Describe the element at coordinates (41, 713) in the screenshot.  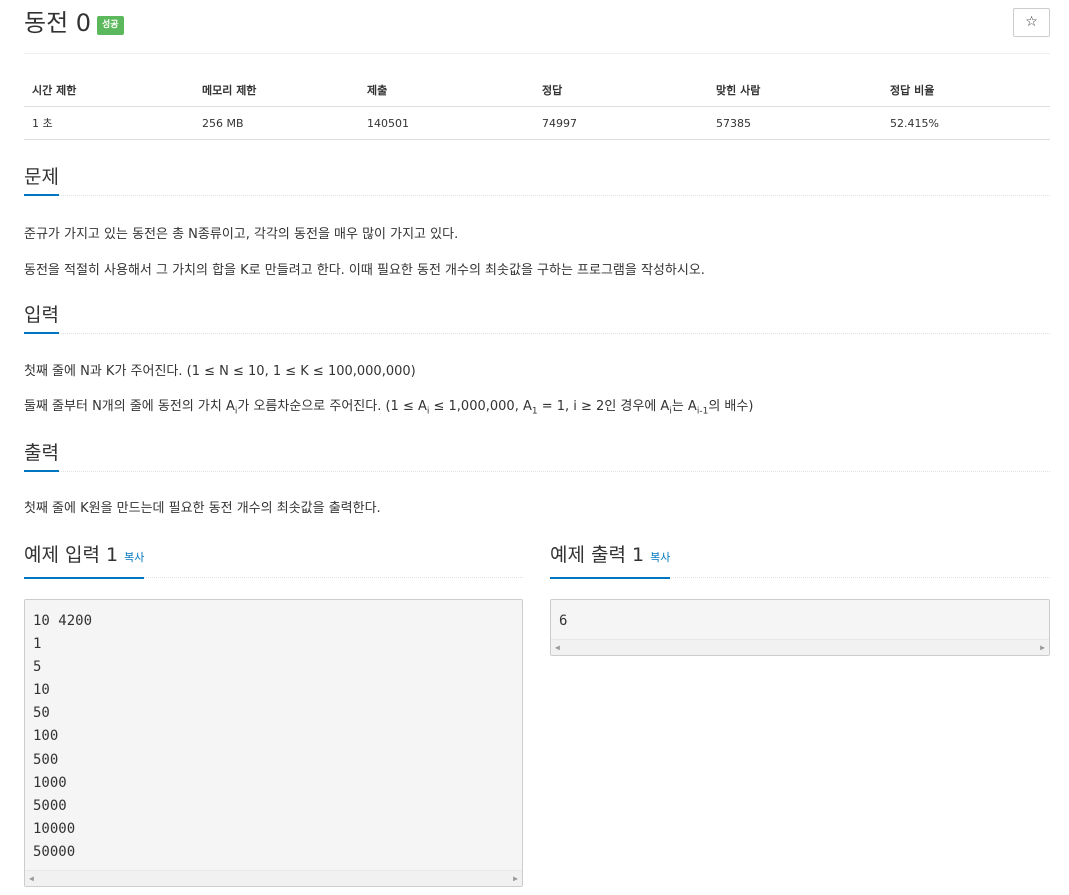
I see `code-line: 50` at that location.